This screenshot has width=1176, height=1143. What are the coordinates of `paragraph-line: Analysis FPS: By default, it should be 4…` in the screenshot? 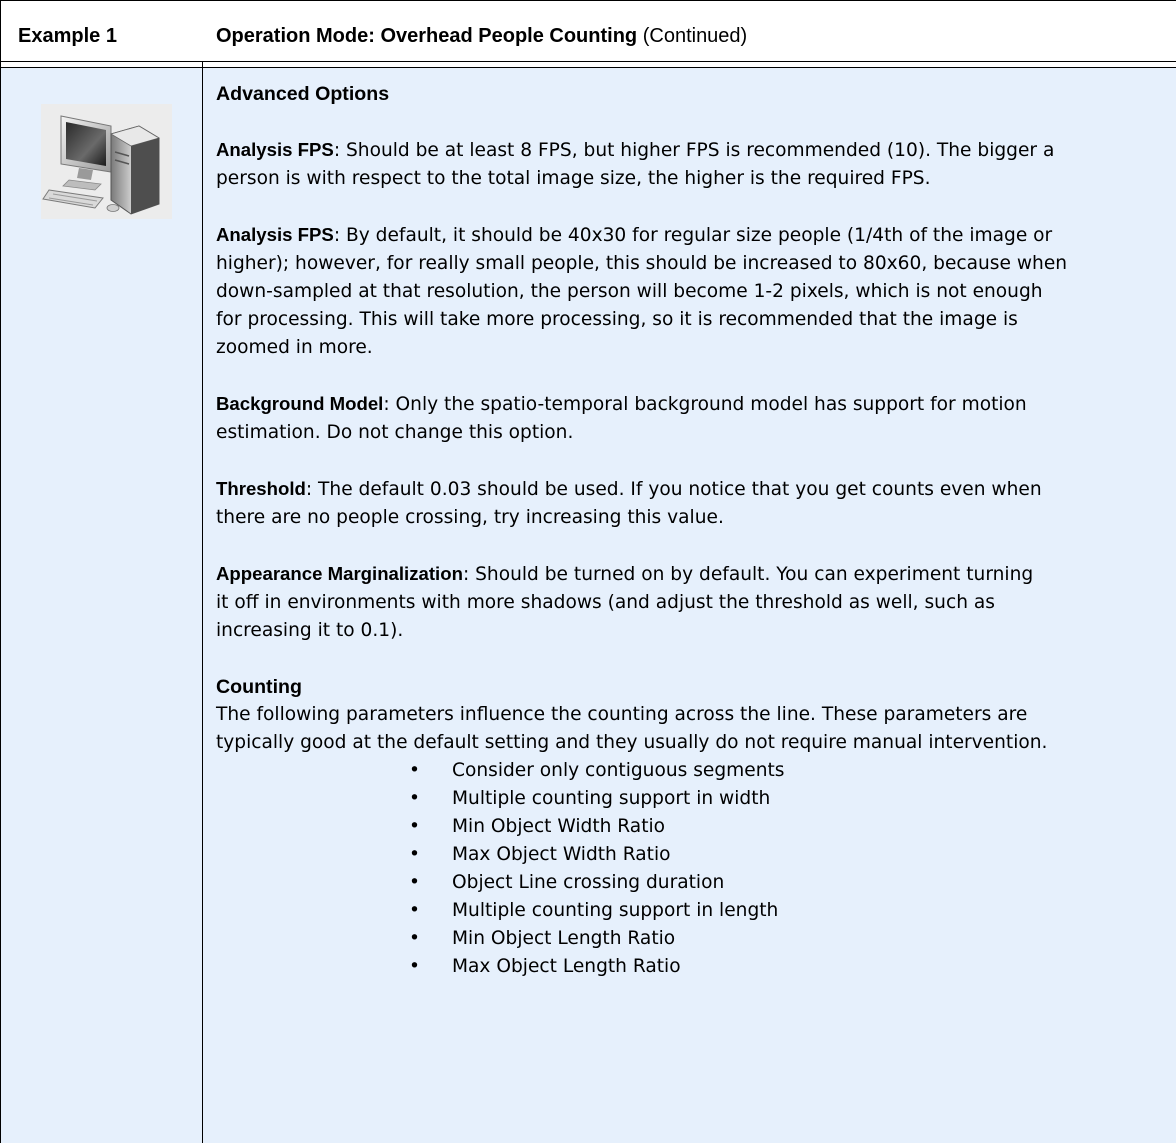 It's located at (696, 235).